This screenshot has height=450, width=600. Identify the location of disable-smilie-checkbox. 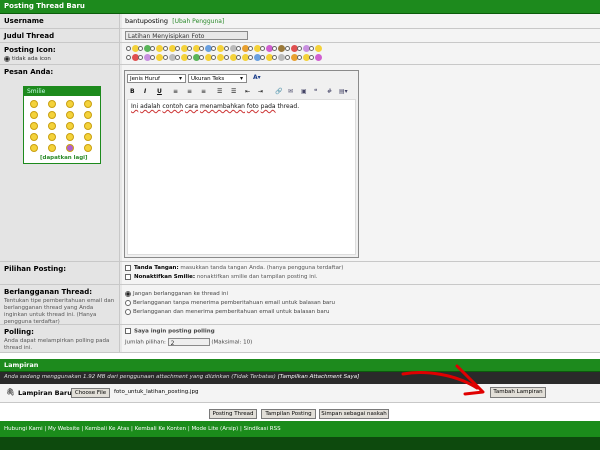
(128, 276).